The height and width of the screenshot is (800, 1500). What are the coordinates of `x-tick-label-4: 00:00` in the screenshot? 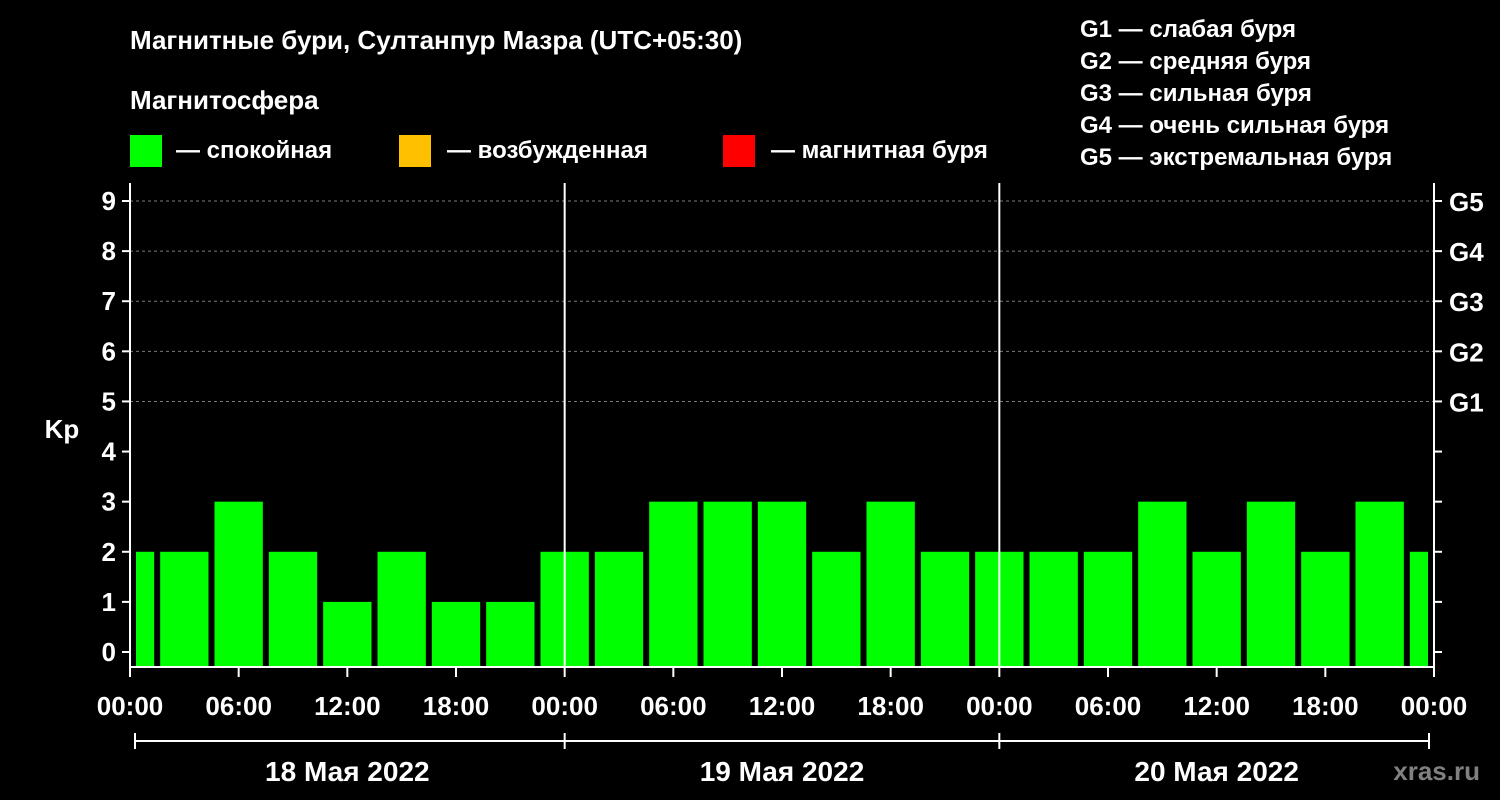 It's located at (564, 706).